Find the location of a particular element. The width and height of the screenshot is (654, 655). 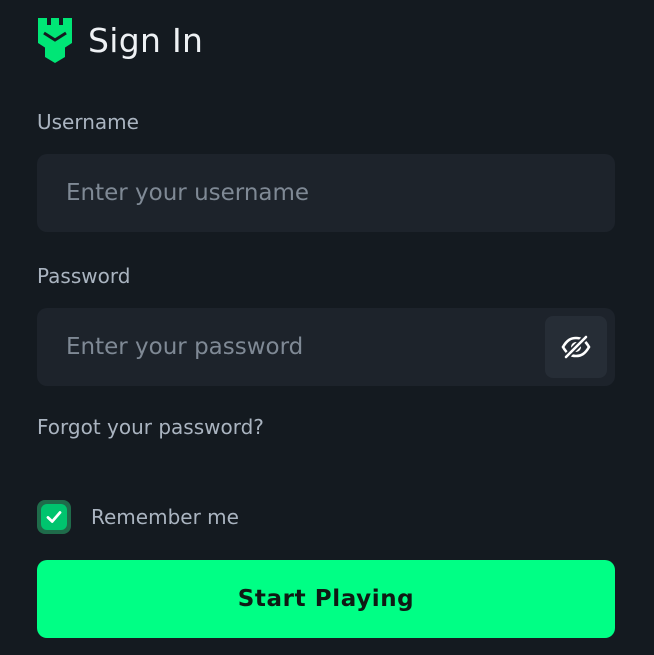

castle-tower-icon is located at coordinates (55, 40).